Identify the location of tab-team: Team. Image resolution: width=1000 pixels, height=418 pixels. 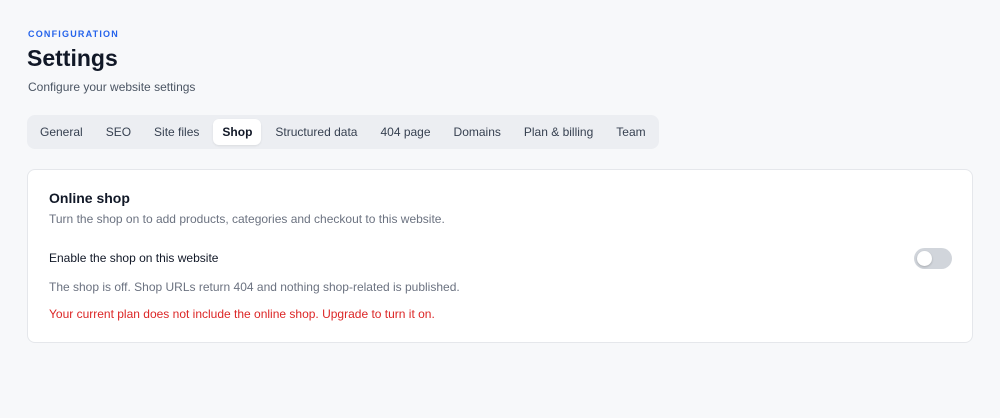
(630, 132).